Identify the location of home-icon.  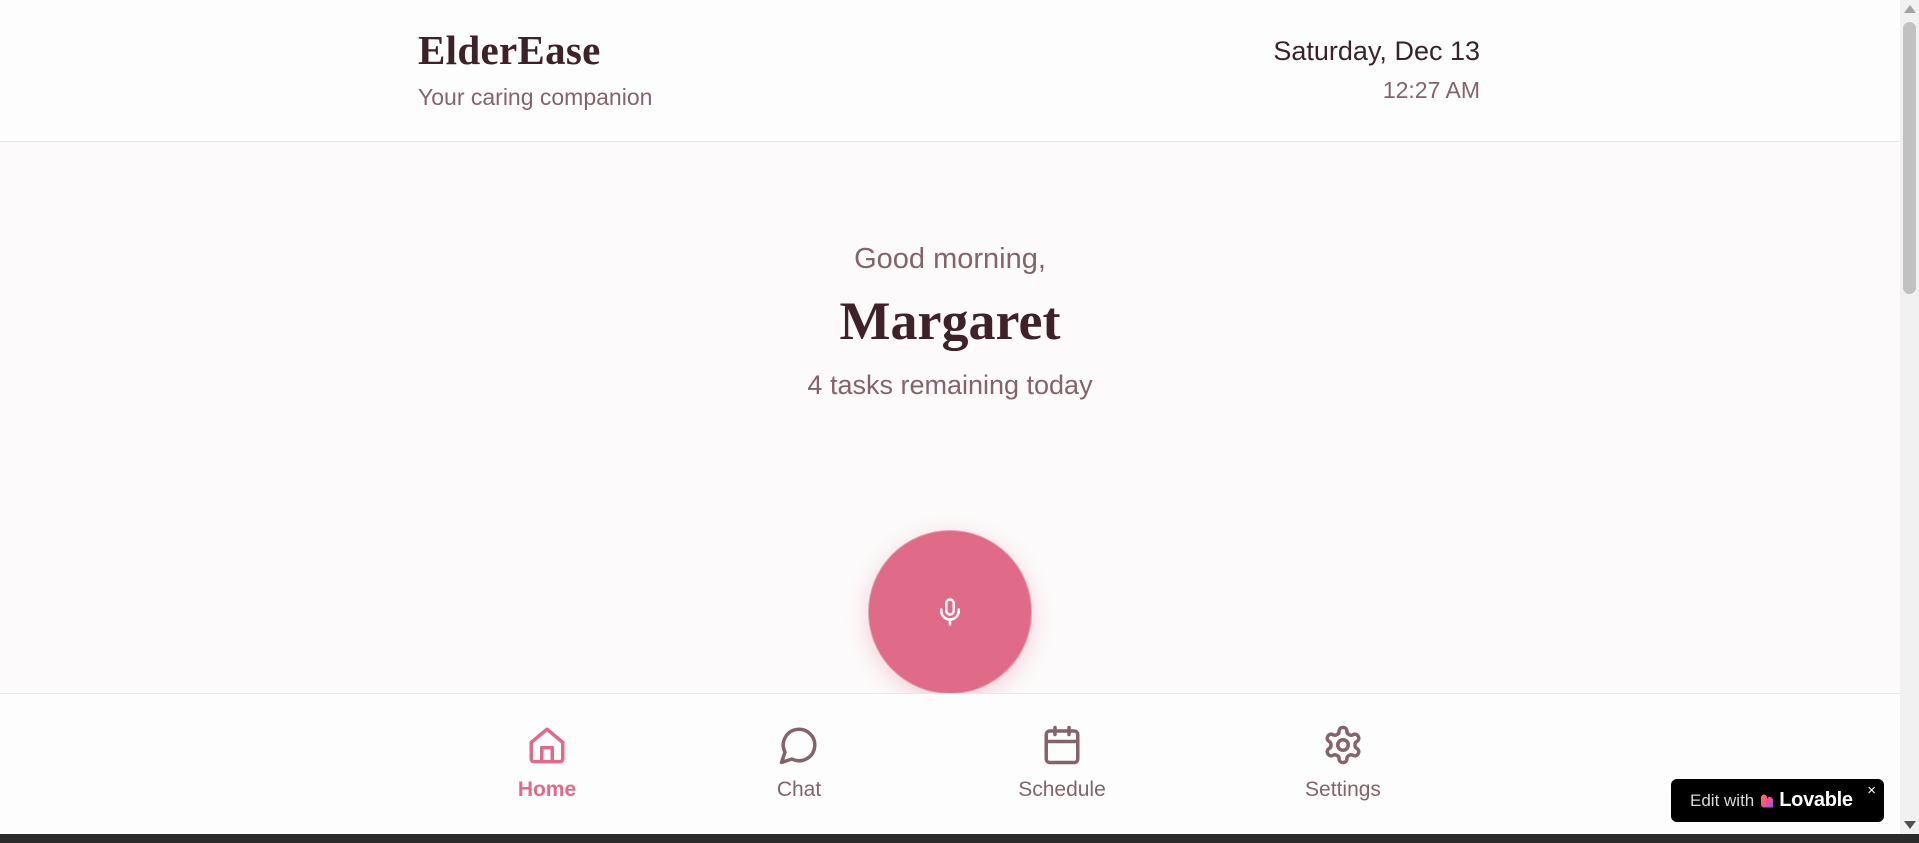
(547, 745).